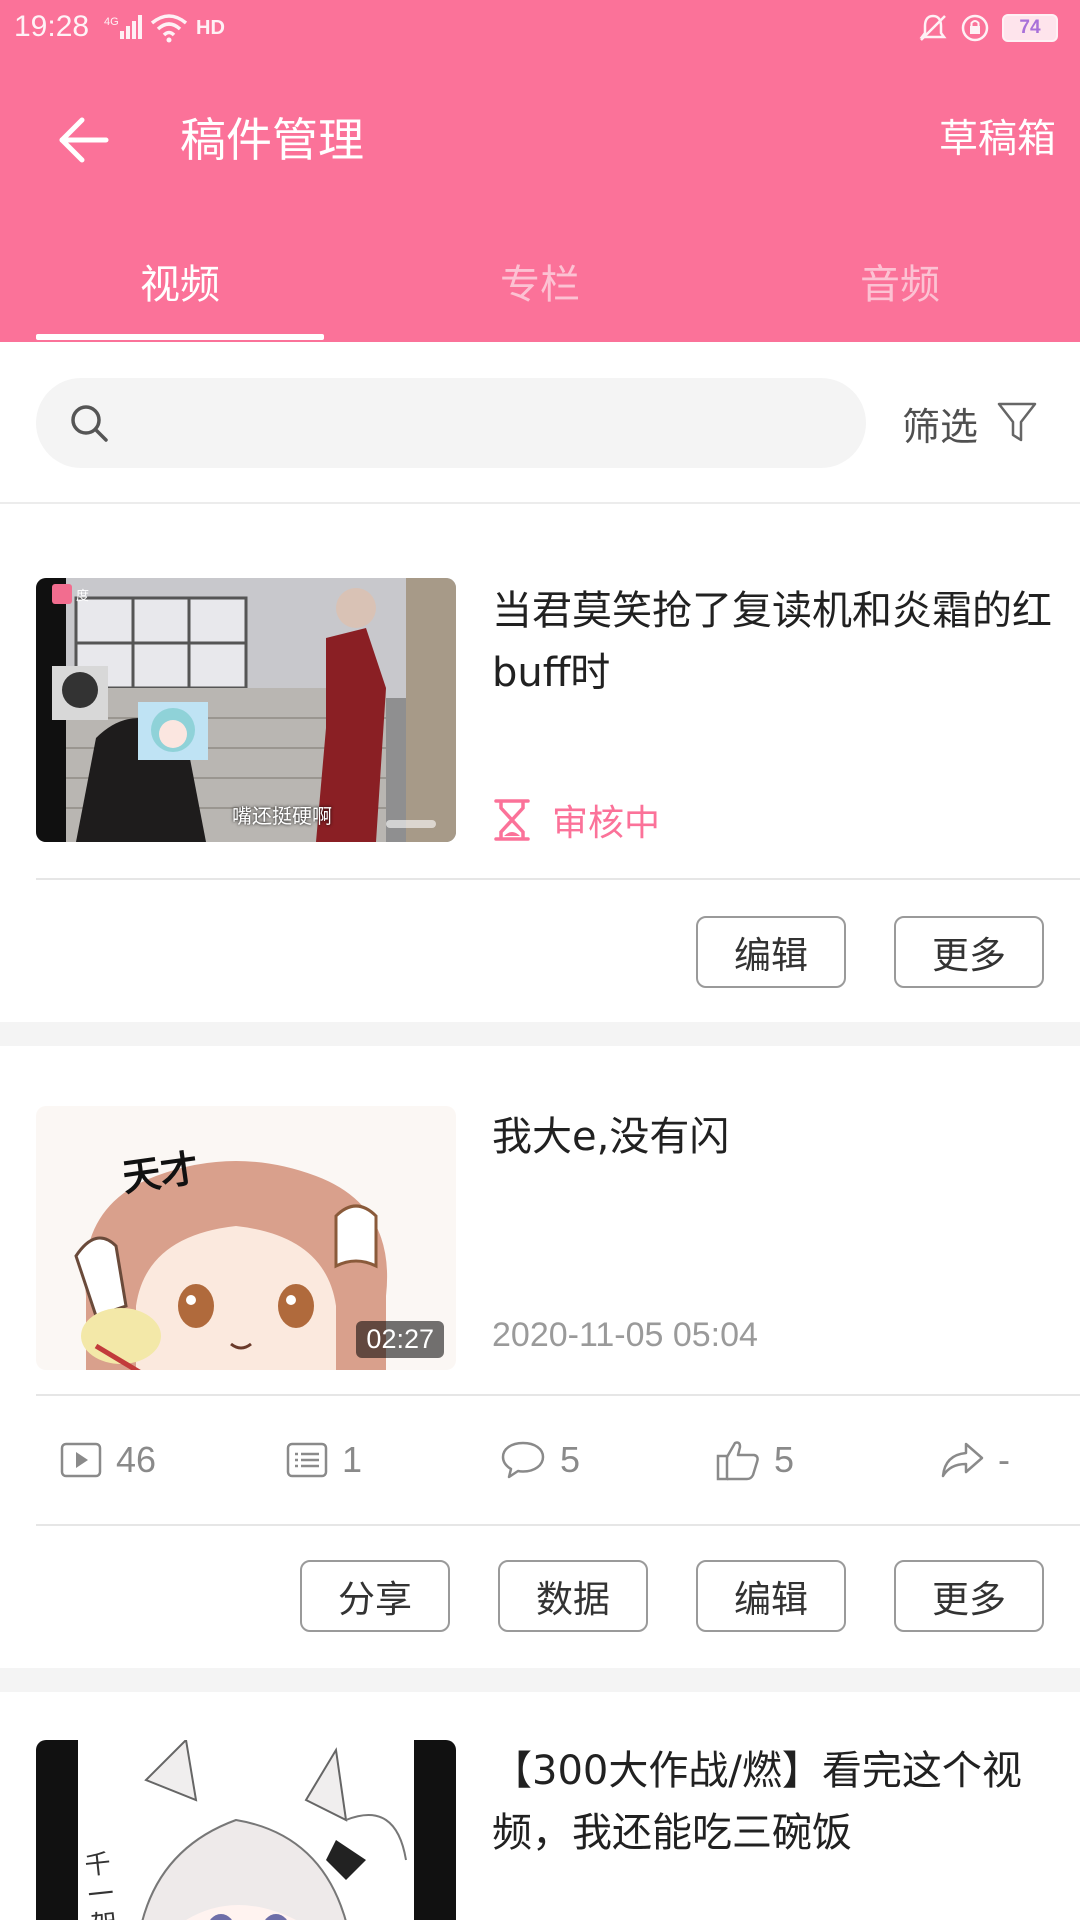  What do you see at coordinates (573, 1596) in the screenshot?
I see `data-button: 数据` at bounding box center [573, 1596].